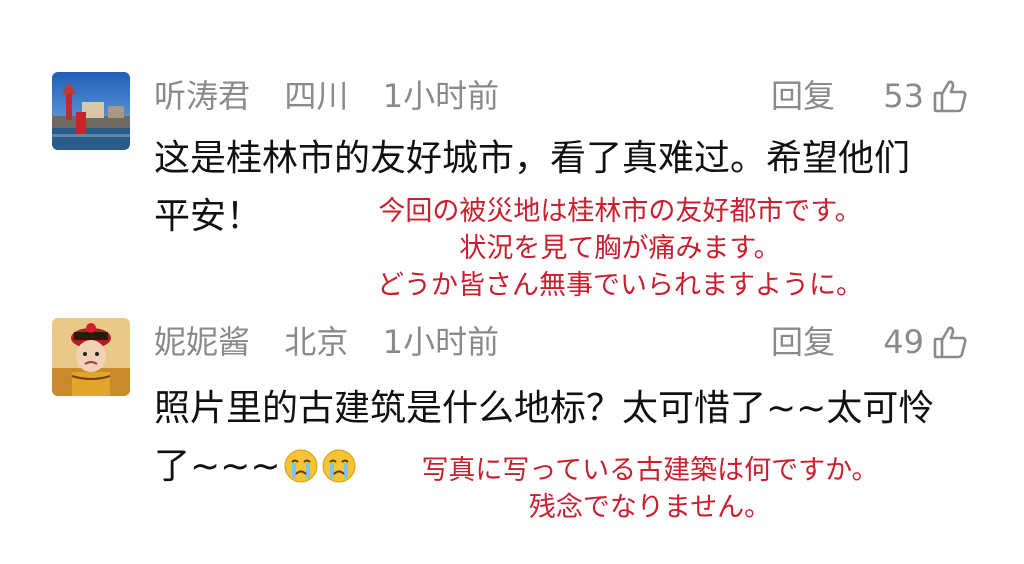 The width and height of the screenshot is (1024, 564). Describe the element at coordinates (202, 342) in the screenshot. I see `username: 妮妮酱` at that location.